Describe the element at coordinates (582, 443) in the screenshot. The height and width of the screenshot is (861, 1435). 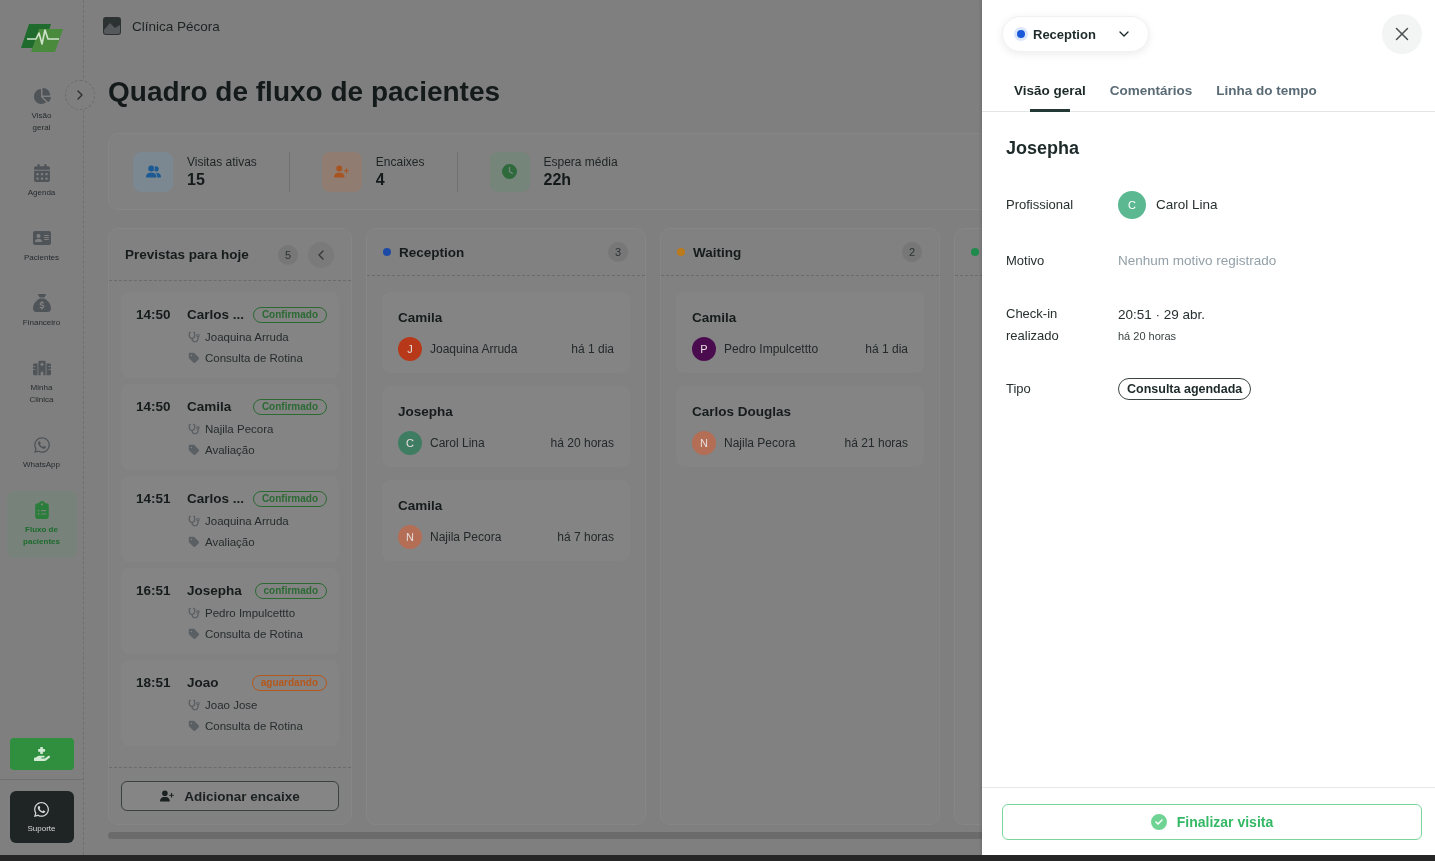
I see `elapsed-time: há 20 horas` at that location.